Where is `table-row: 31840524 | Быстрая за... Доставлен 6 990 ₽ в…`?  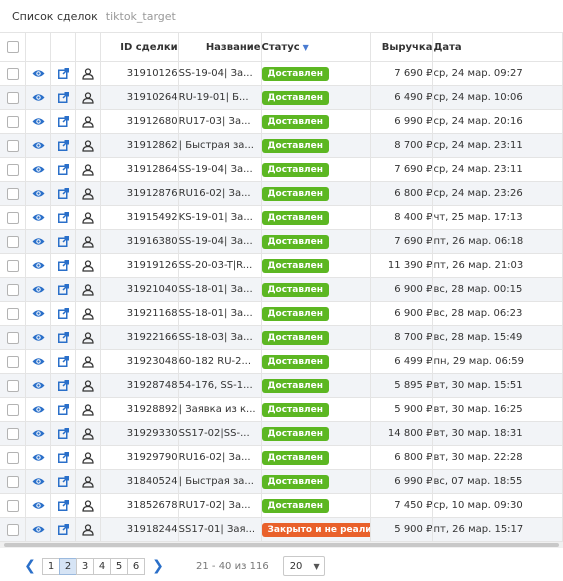 table-row: 31840524 | Быстрая за... Доставлен 6 990 ₽ в… is located at coordinates (281, 481).